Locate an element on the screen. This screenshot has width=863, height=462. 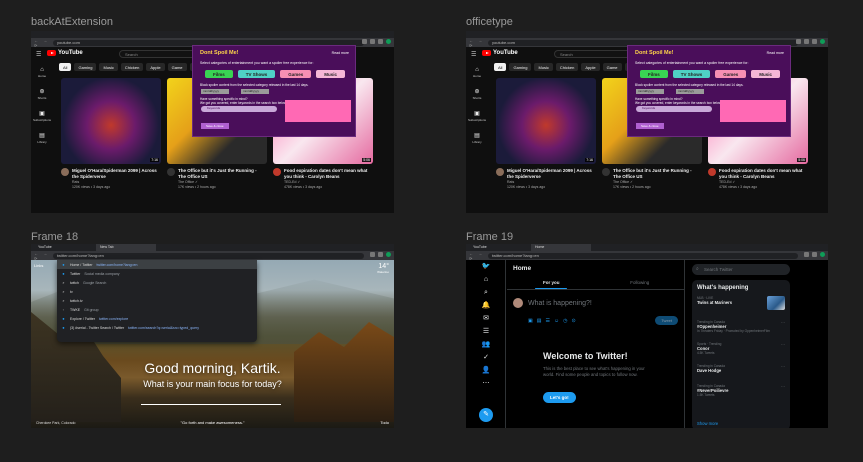
sidebar-item-shorts: ⊛ Shorts is located at coordinates (477, 94).